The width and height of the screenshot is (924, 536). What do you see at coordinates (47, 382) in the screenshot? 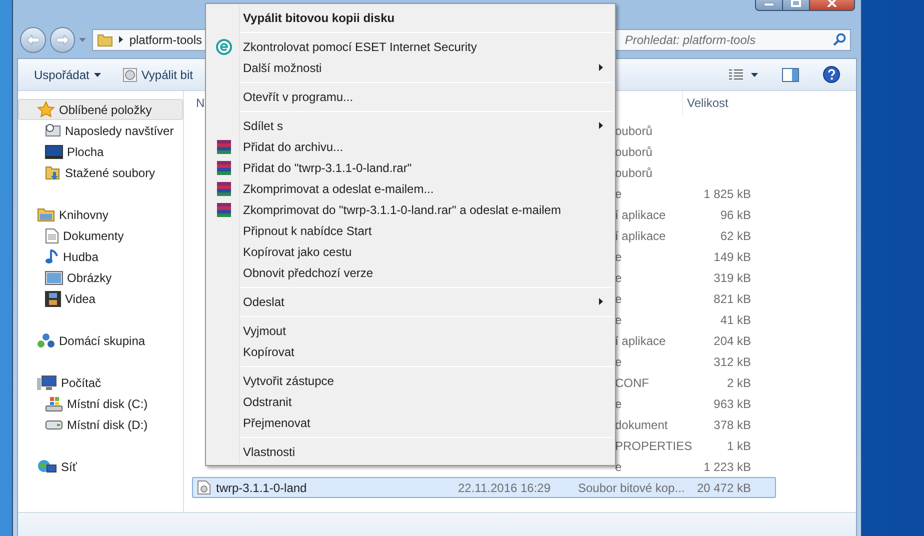
I see `computer-icon` at bounding box center [47, 382].